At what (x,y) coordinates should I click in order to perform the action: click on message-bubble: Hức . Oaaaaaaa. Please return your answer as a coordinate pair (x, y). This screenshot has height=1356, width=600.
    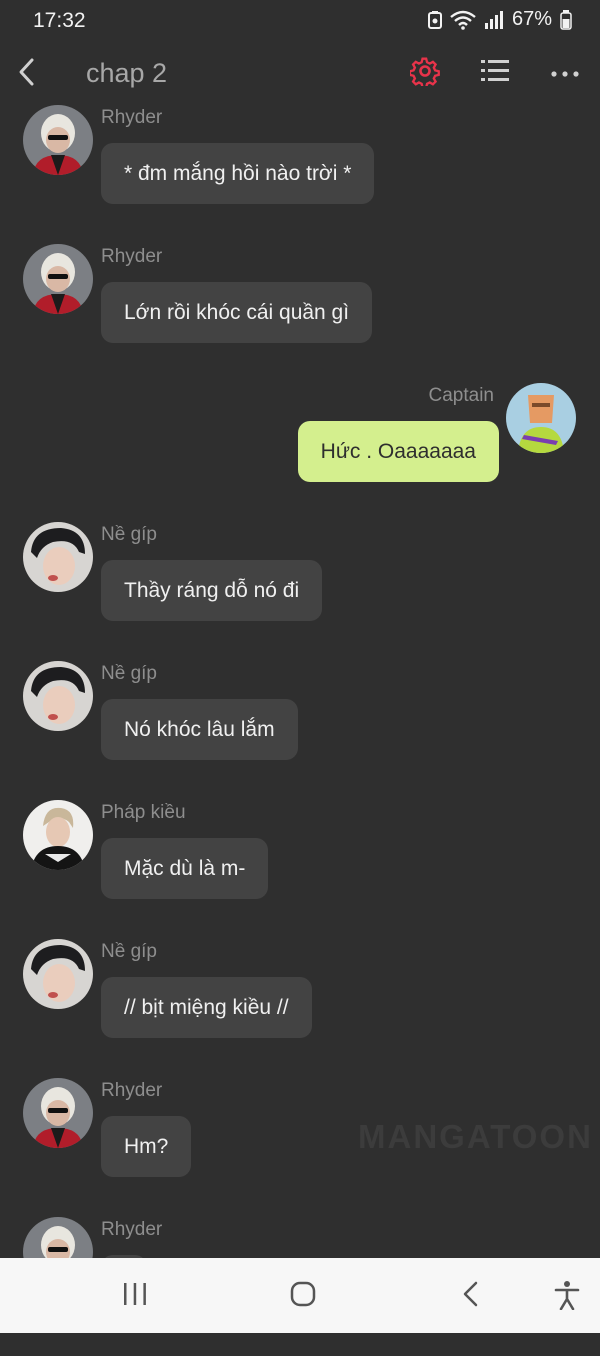
    Looking at the image, I should click on (398, 451).